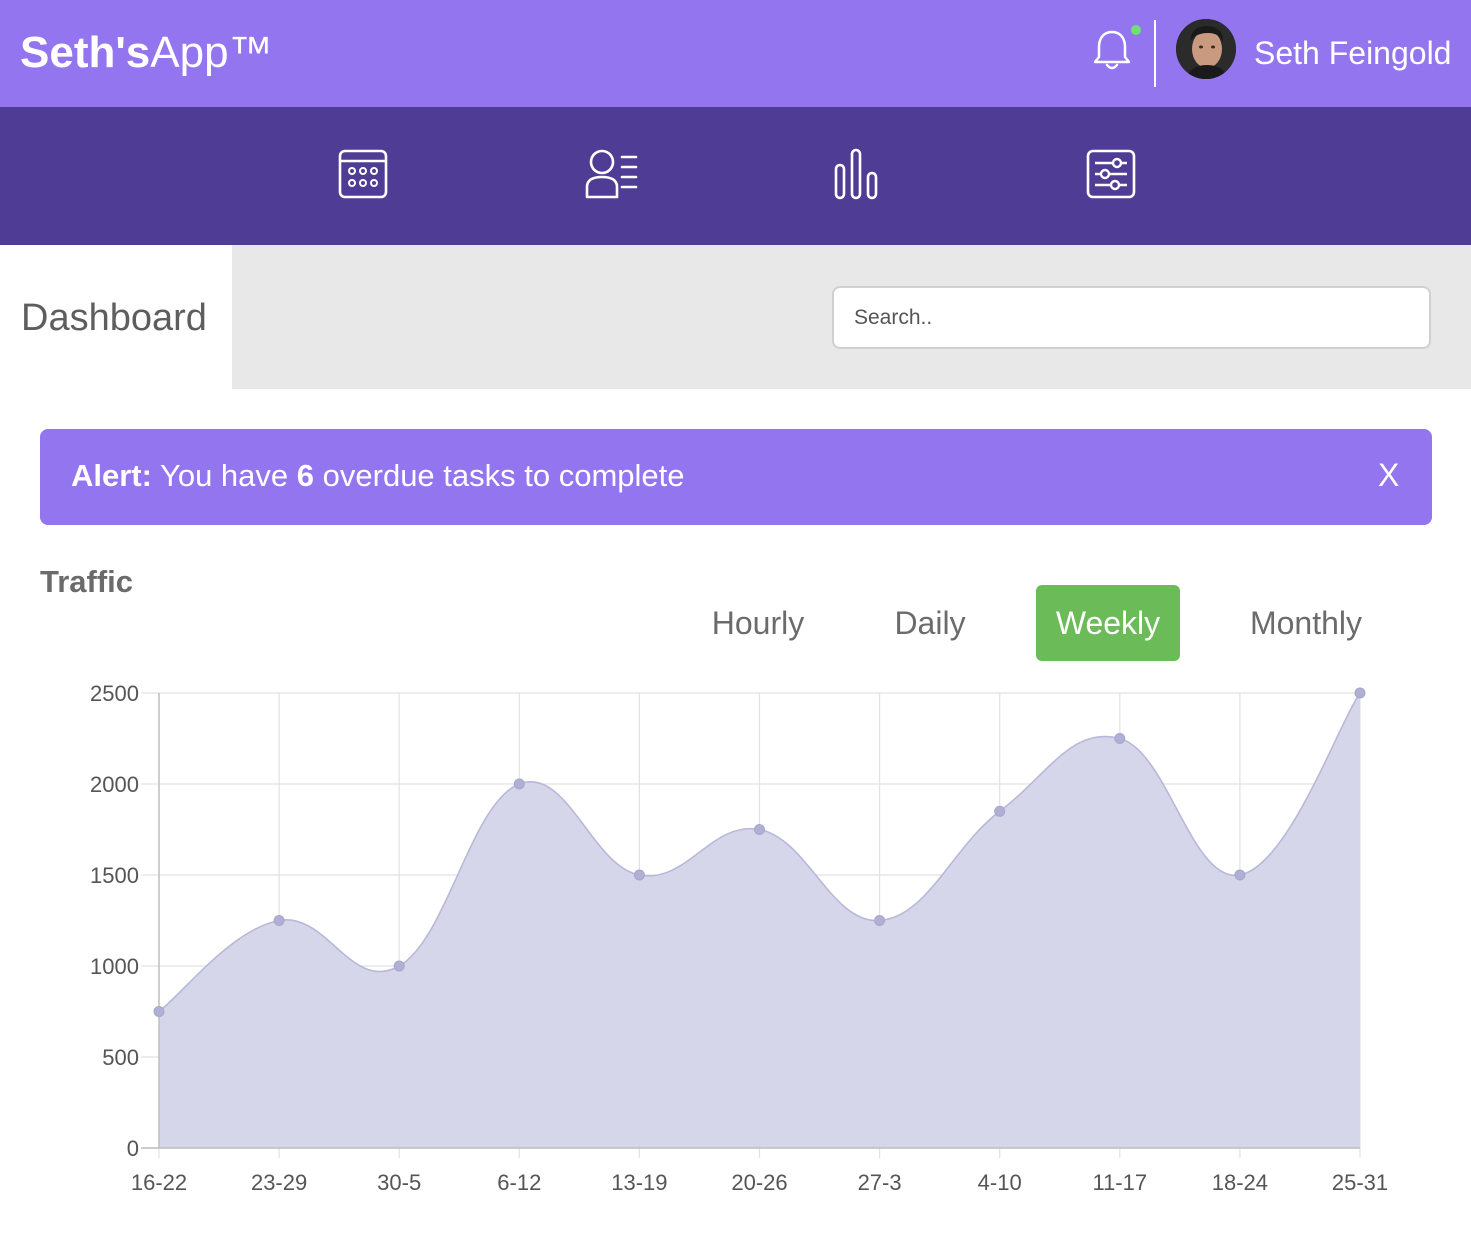  Describe the element at coordinates (120, 1057) in the screenshot. I see `y-tick-label: 500` at that location.